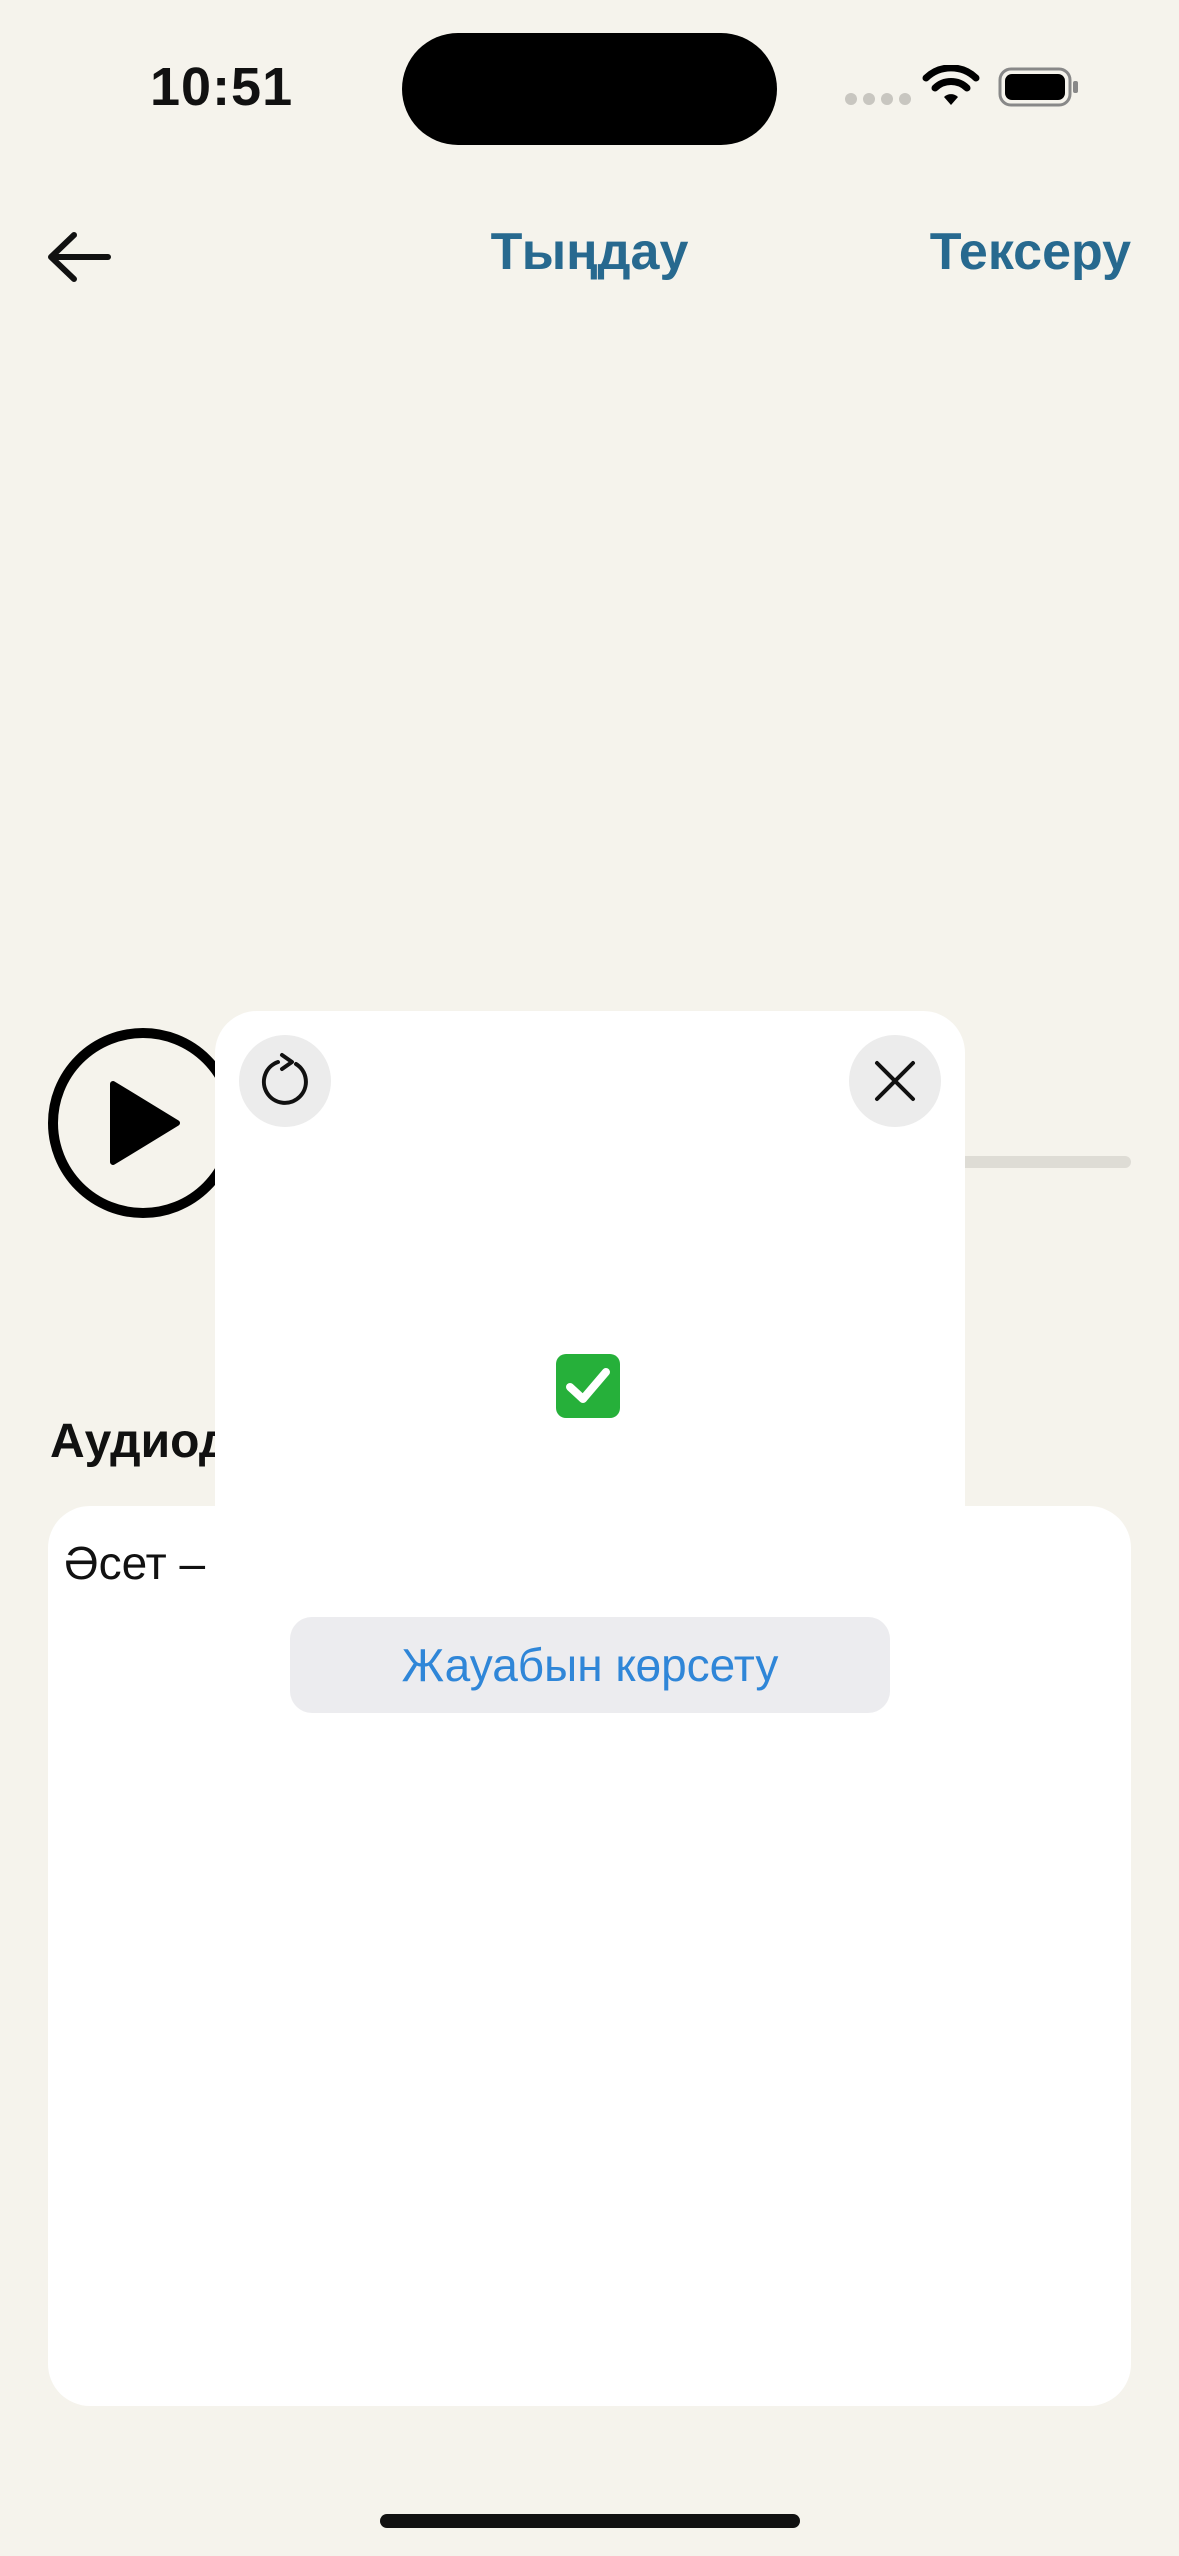 This screenshot has height=2556, width=1179. I want to click on cellular-signal-icon, so click(878, 99).